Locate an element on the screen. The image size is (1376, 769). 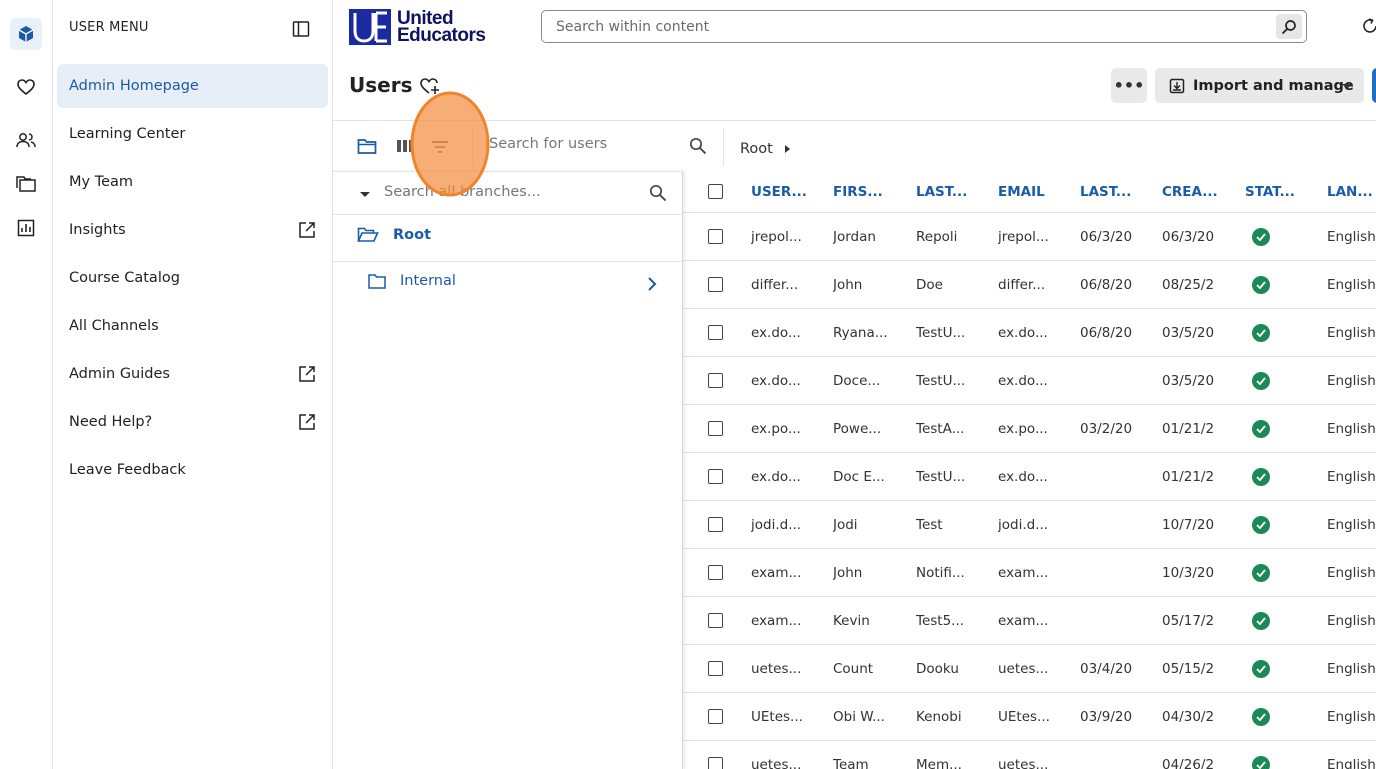
col-first-name-cell: Count is located at coordinates (853, 668).